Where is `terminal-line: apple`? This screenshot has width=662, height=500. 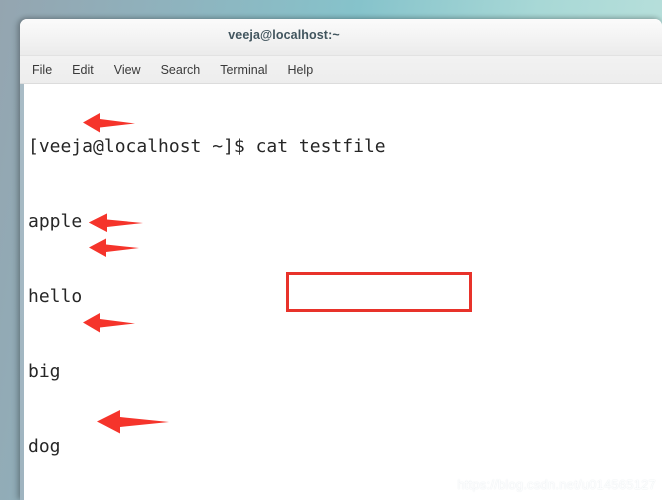 terminal-line: apple is located at coordinates (55, 221).